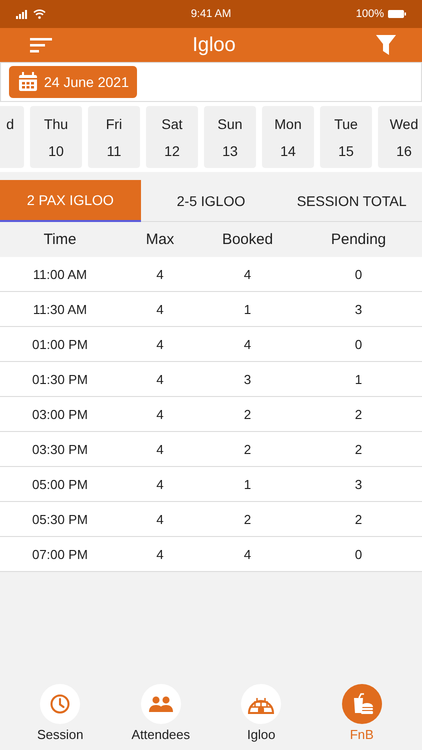 Image resolution: width=422 pixels, height=750 pixels. What do you see at coordinates (60, 274) in the screenshot?
I see `table-cell-text: 11:00 AM` at bounding box center [60, 274].